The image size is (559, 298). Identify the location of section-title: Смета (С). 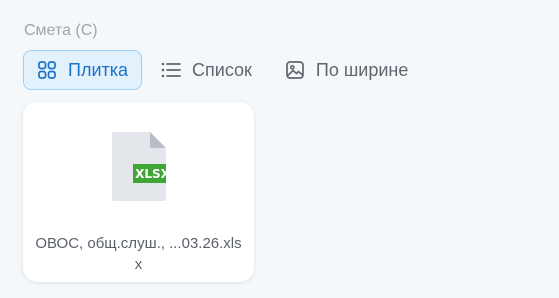
(61, 30).